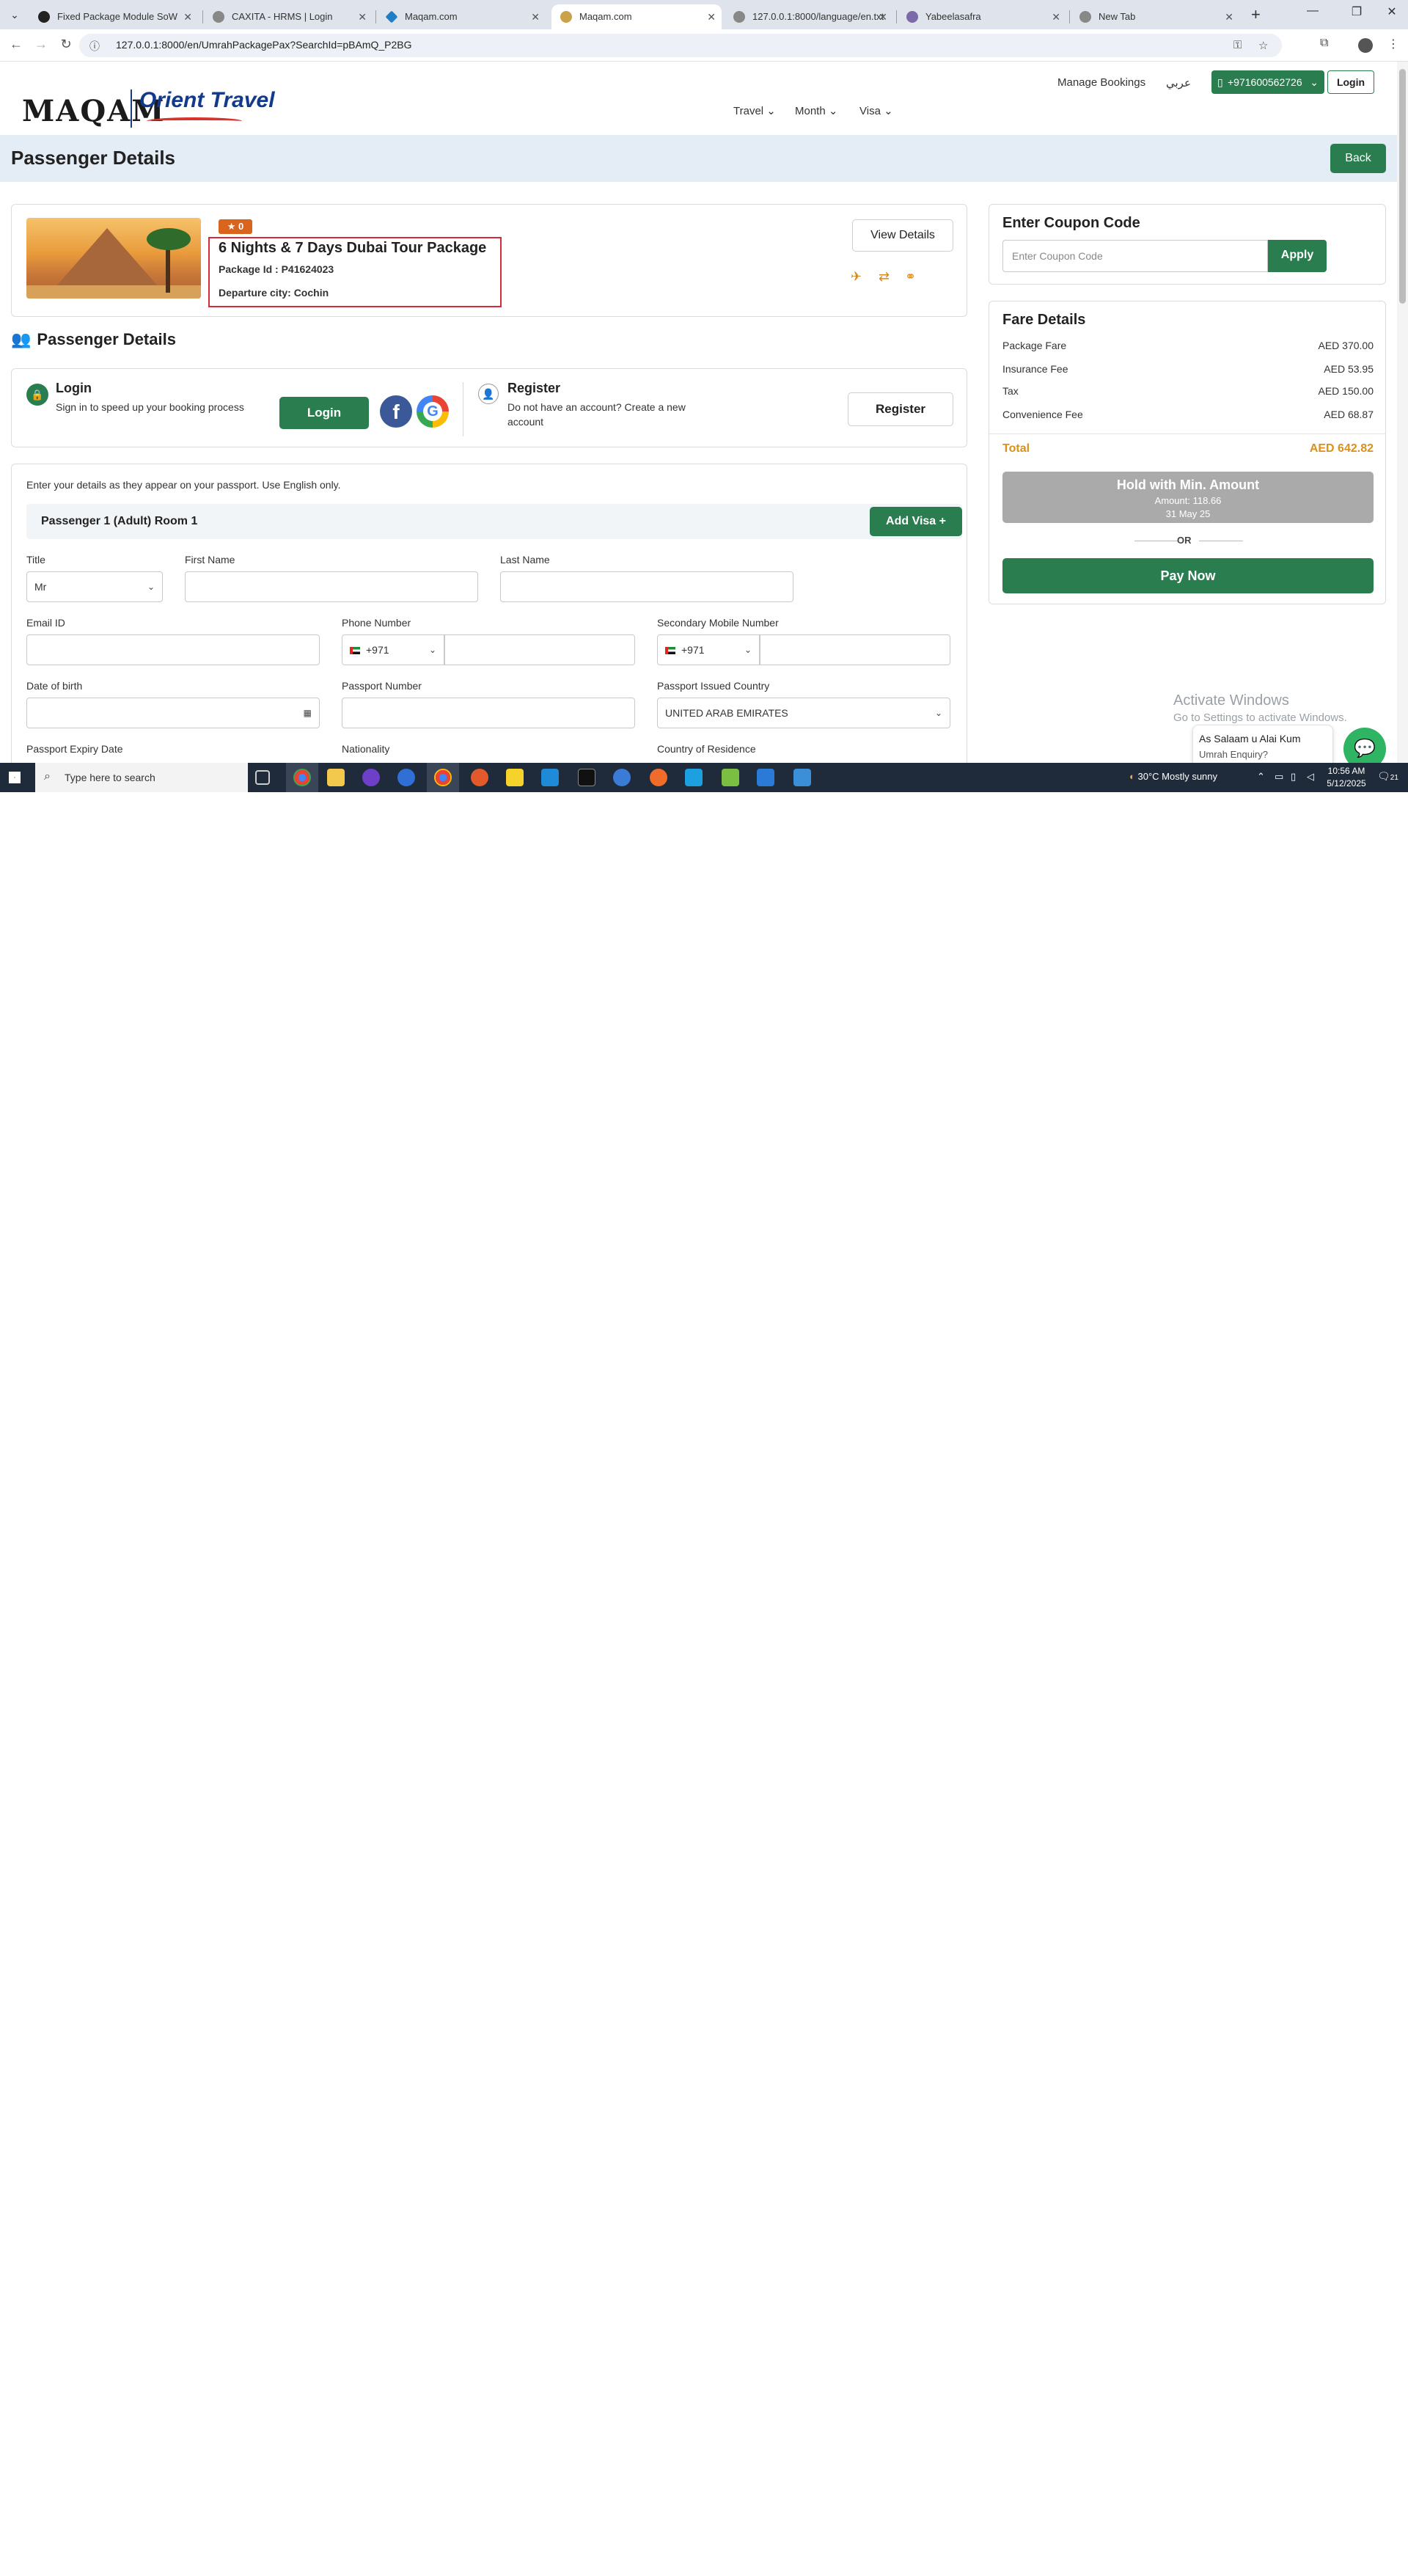 The image size is (1408, 2576). I want to click on window-close-icon: ✕, so click(1392, 11).